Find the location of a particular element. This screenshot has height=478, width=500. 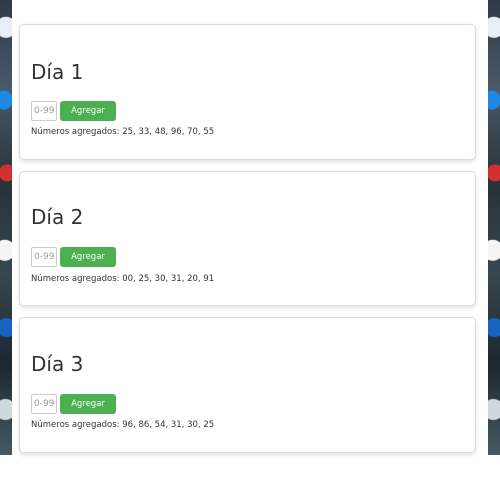

added-numbers-values: 25, 33, 48, 96, 70, 55 is located at coordinates (168, 132).